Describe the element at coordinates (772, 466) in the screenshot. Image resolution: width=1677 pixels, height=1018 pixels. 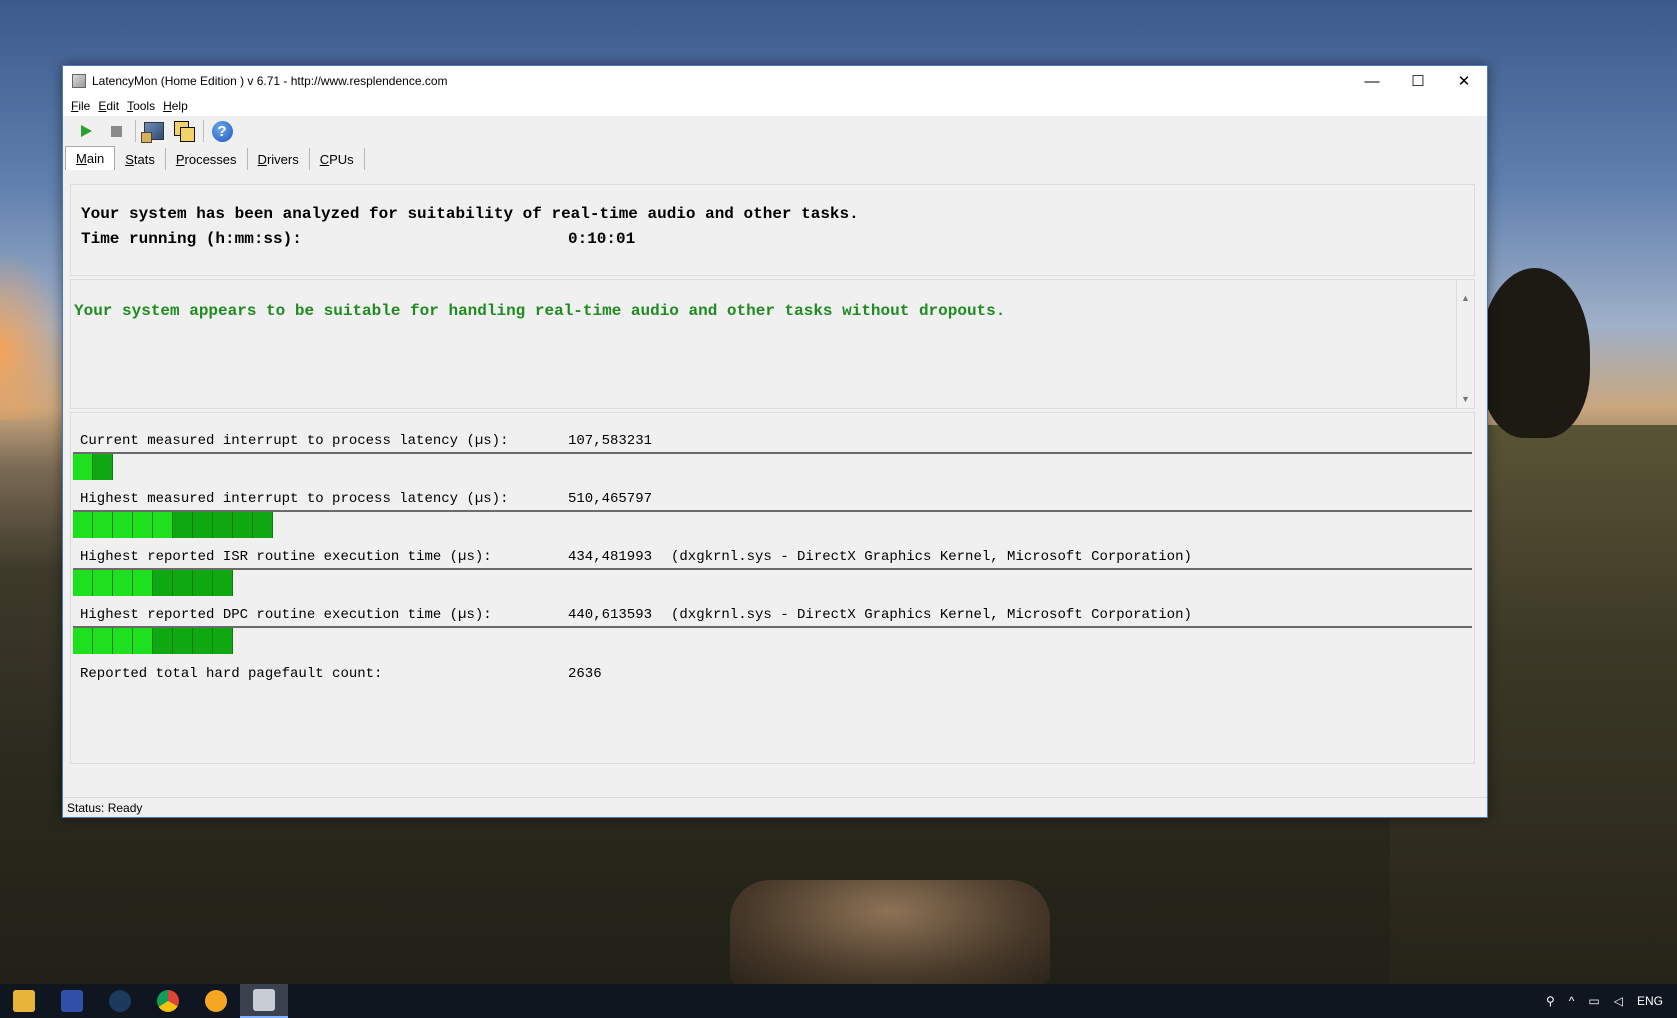
I see `current-latency-bar` at that location.